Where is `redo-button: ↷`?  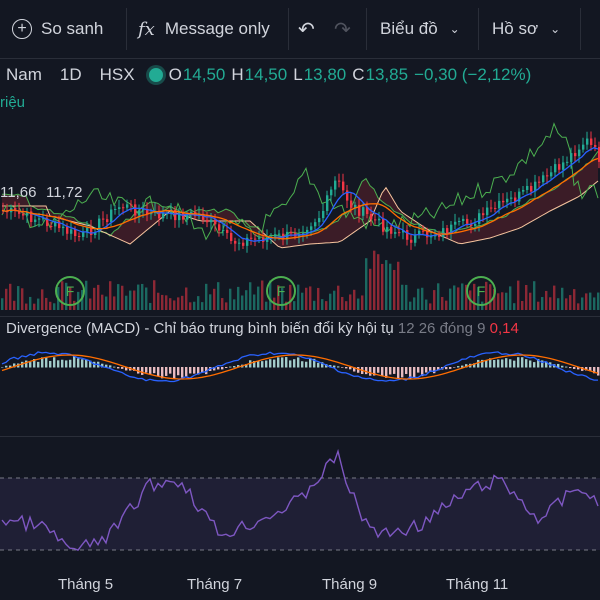 redo-button: ↷ is located at coordinates (342, 29).